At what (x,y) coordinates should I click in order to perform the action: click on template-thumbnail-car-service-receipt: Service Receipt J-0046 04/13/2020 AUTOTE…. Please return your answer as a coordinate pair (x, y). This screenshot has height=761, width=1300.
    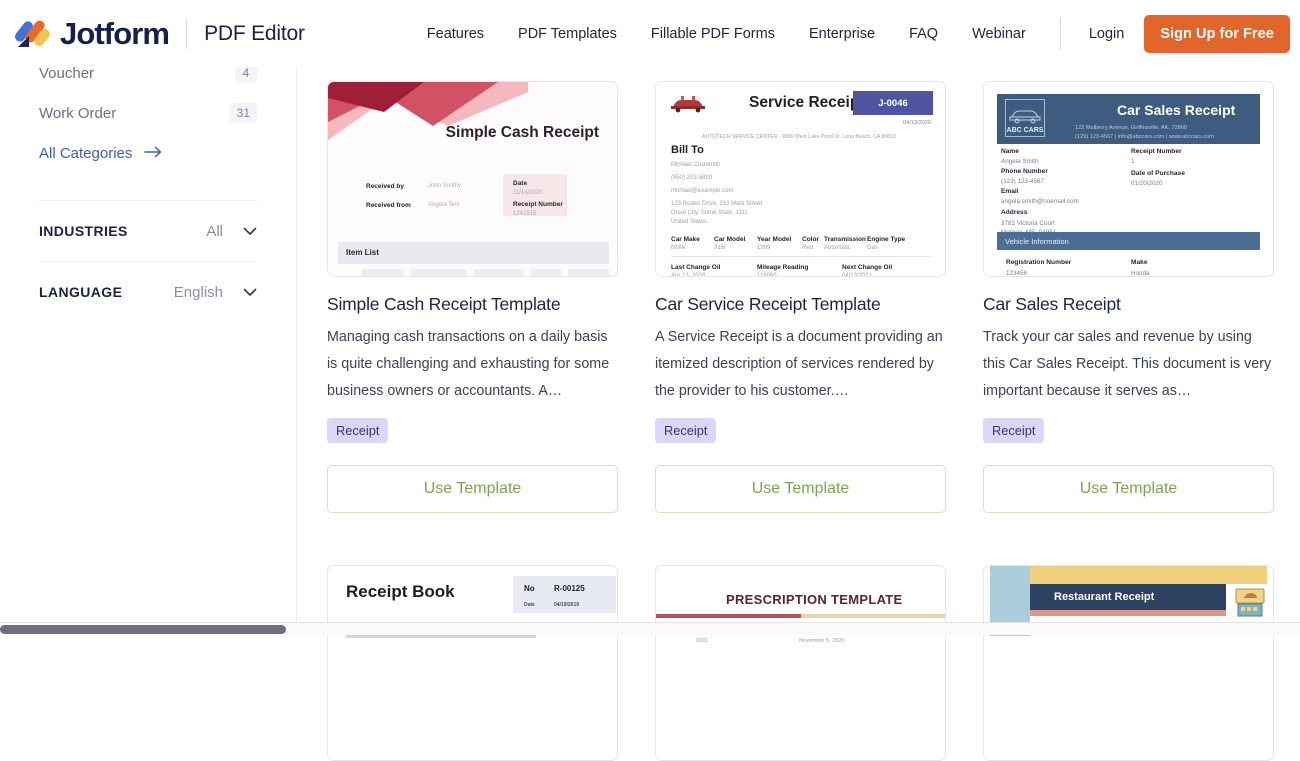
    Looking at the image, I should click on (800, 179).